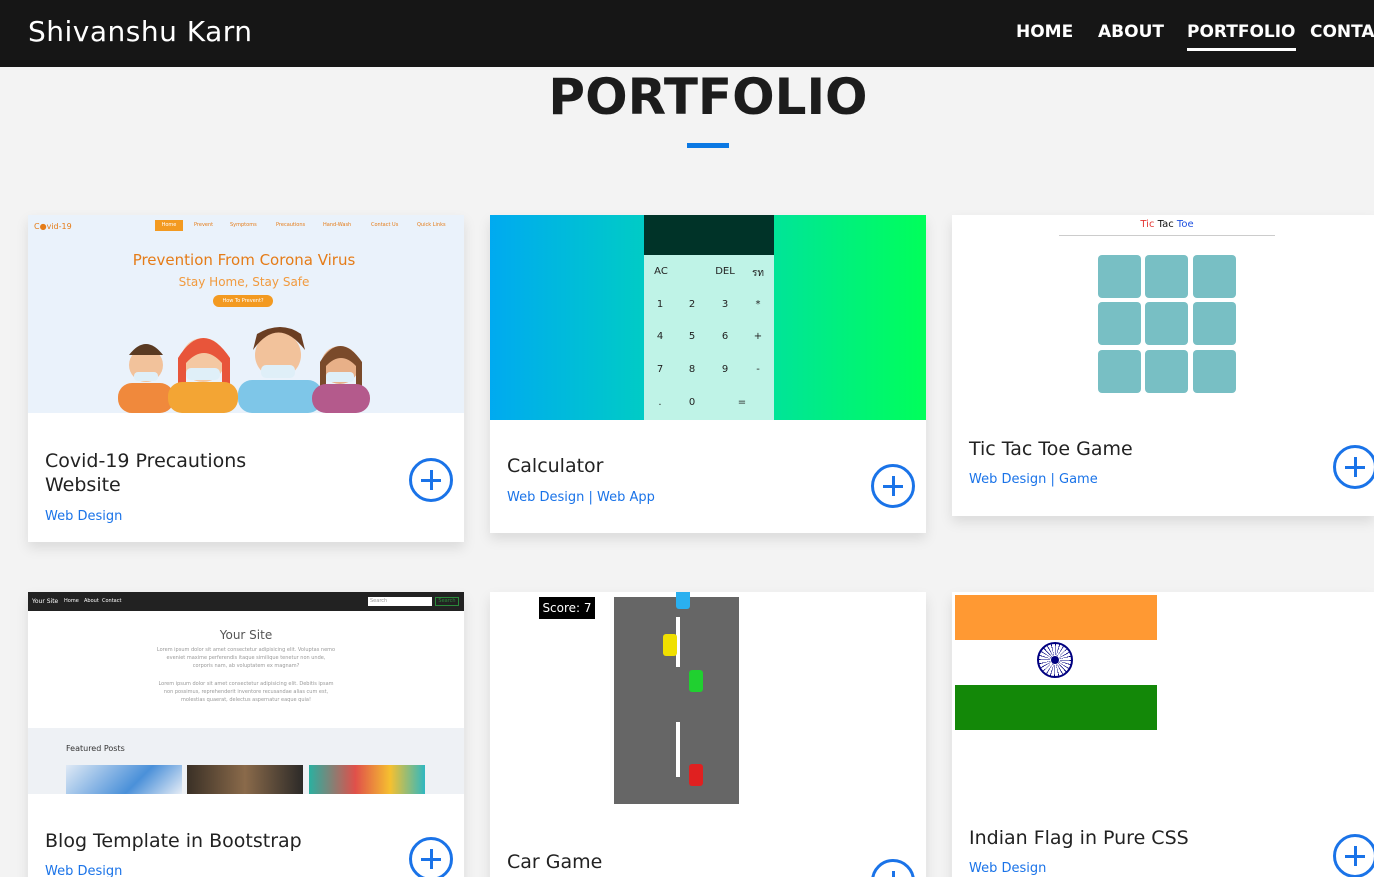  What do you see at coordinates (555, 862) in the screenshot?
I see `project-title: Car Game` at bounding box center [555, 862].